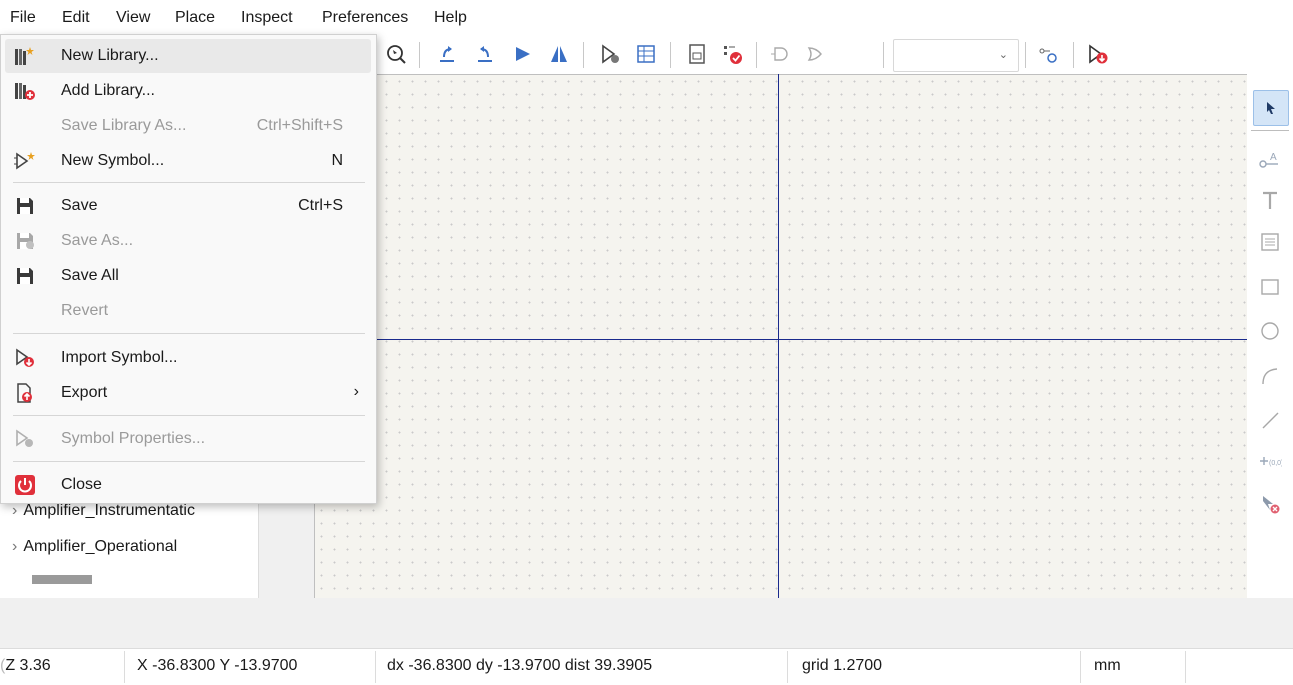 This screenshot has width=1293, height=685. I want to click on de-morgan-alternate-icon, so click(815, 54).